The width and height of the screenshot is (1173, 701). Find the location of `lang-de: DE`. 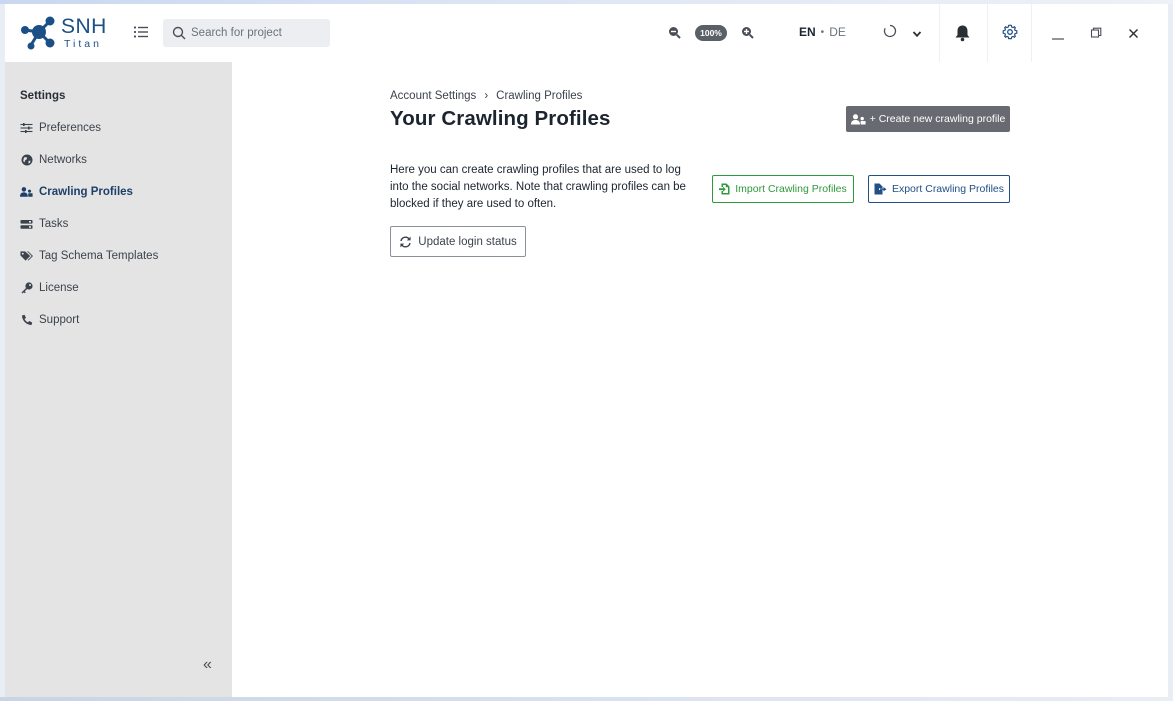

lang-de: DE is located at coordinates (837, 32).